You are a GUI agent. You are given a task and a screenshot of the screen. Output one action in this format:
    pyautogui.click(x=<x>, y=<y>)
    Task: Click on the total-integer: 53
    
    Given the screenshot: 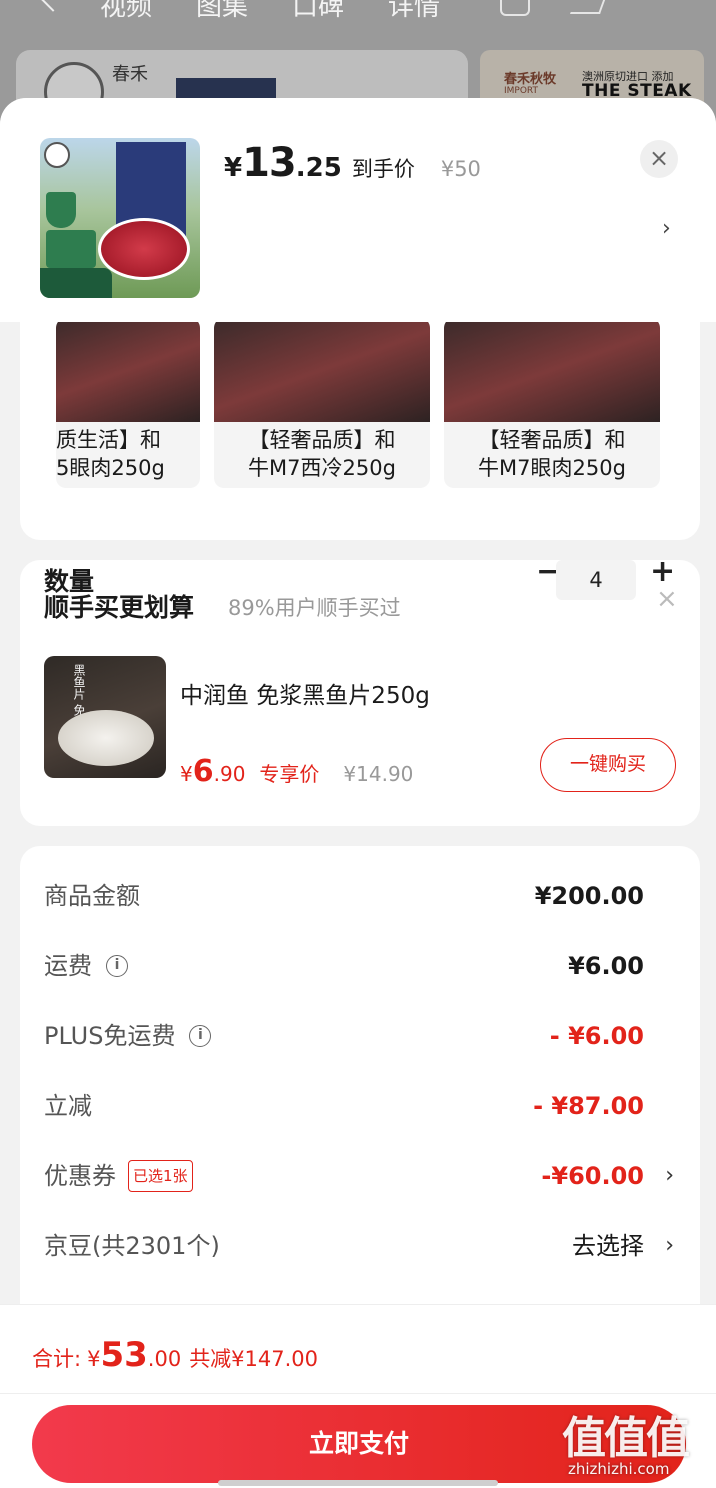 What is the action you would take?
    pyautogui.click(x=124, y=1355)
    